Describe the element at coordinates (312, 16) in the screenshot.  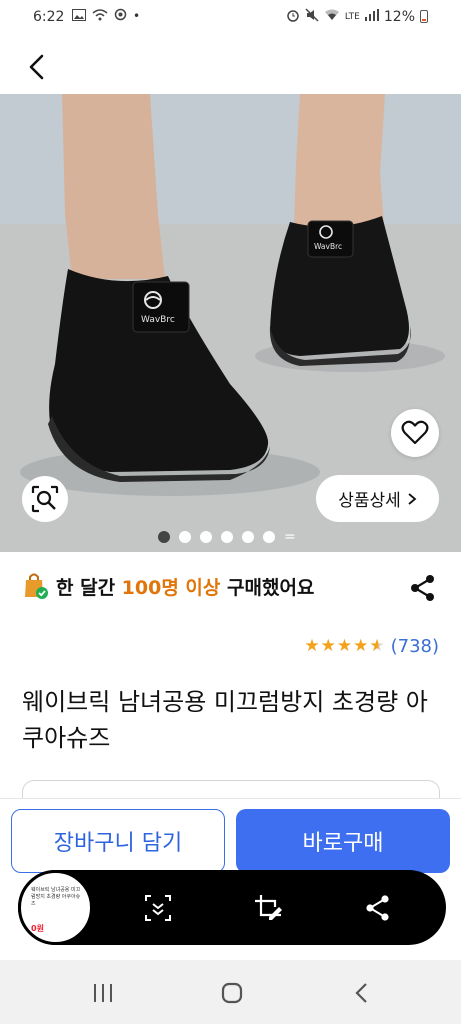
I see `mute-icon` at that location.